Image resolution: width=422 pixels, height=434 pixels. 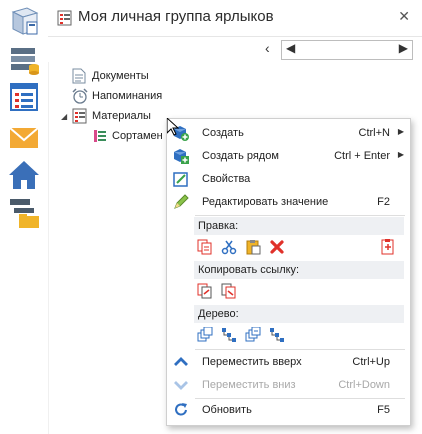 What do you see at coordinates (288, 385) in the screenshot?
I see `menu-move-down: Переместить вниз Ctrl+Down` at bounding box center [288, 385].